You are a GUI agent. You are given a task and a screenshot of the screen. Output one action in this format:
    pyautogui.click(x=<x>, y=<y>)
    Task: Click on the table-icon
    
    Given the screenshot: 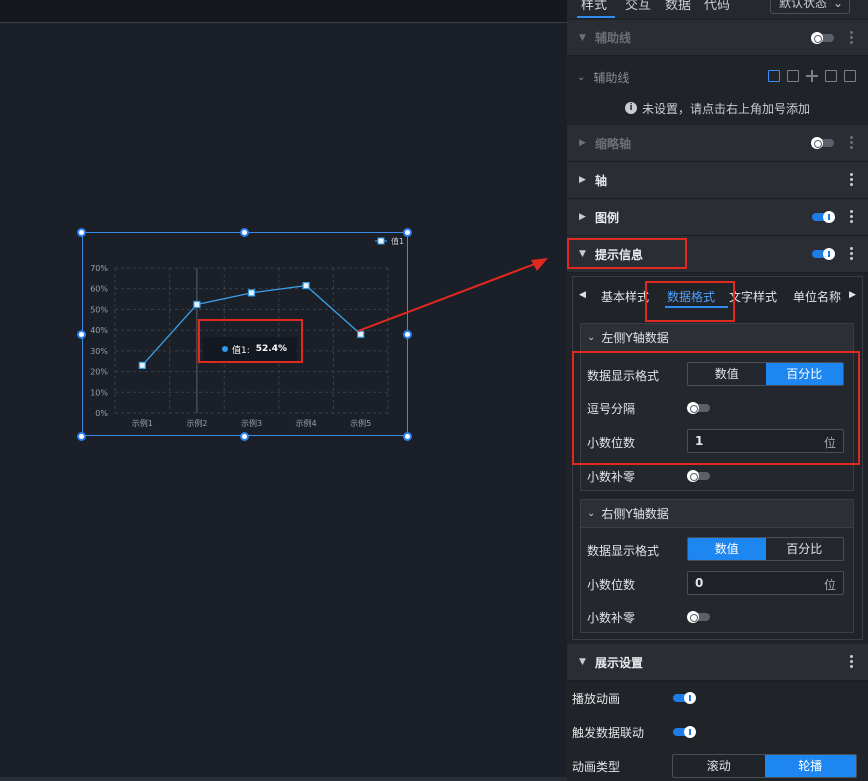 What is the action you would take?
    pyautogui.click(x=774, y=76)
    